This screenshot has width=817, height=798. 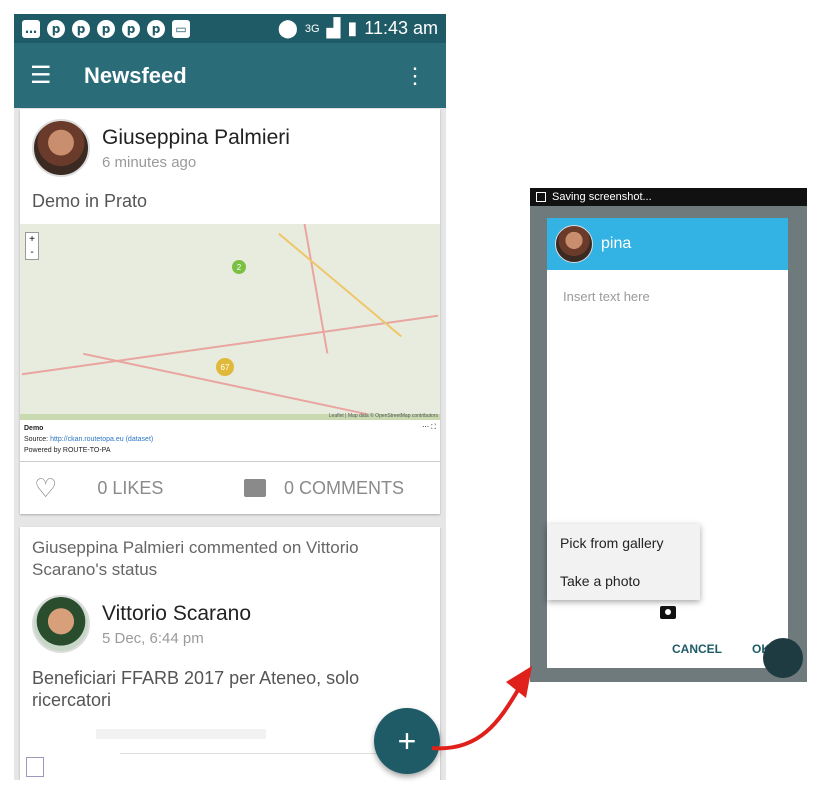 I want to click on image-icon: ▭, so click(x=181, y=28).